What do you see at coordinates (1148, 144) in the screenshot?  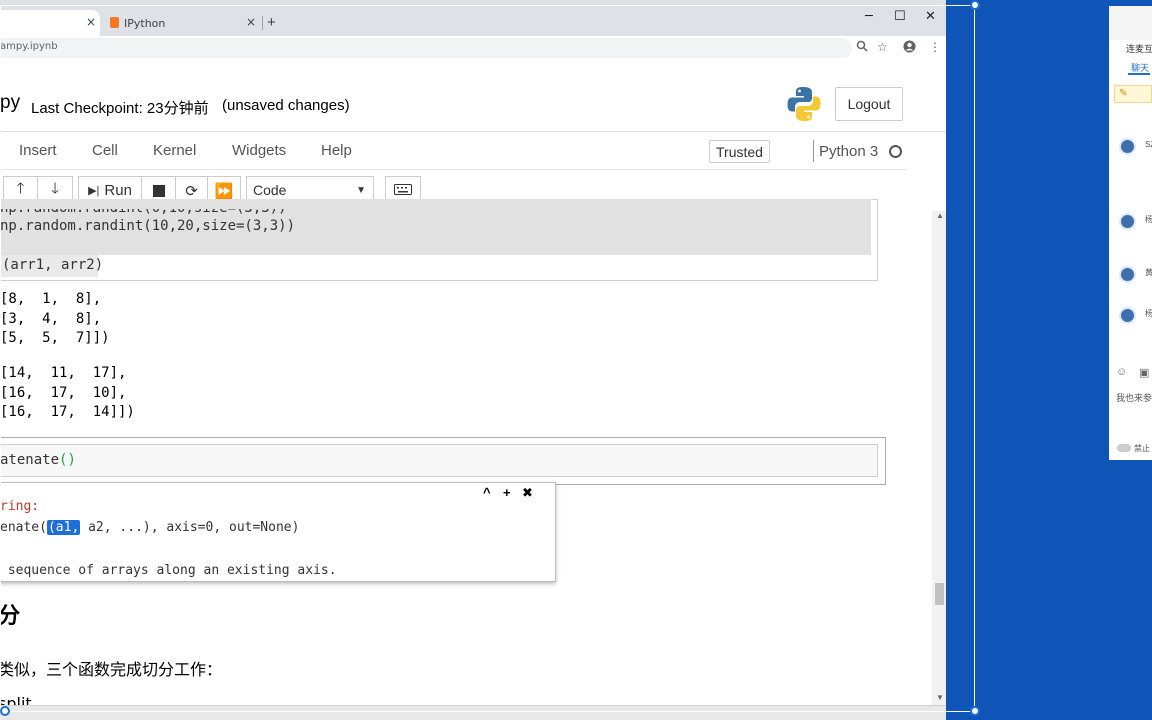 I see `chat-username: SZ` at bounding box center [1148, 144].